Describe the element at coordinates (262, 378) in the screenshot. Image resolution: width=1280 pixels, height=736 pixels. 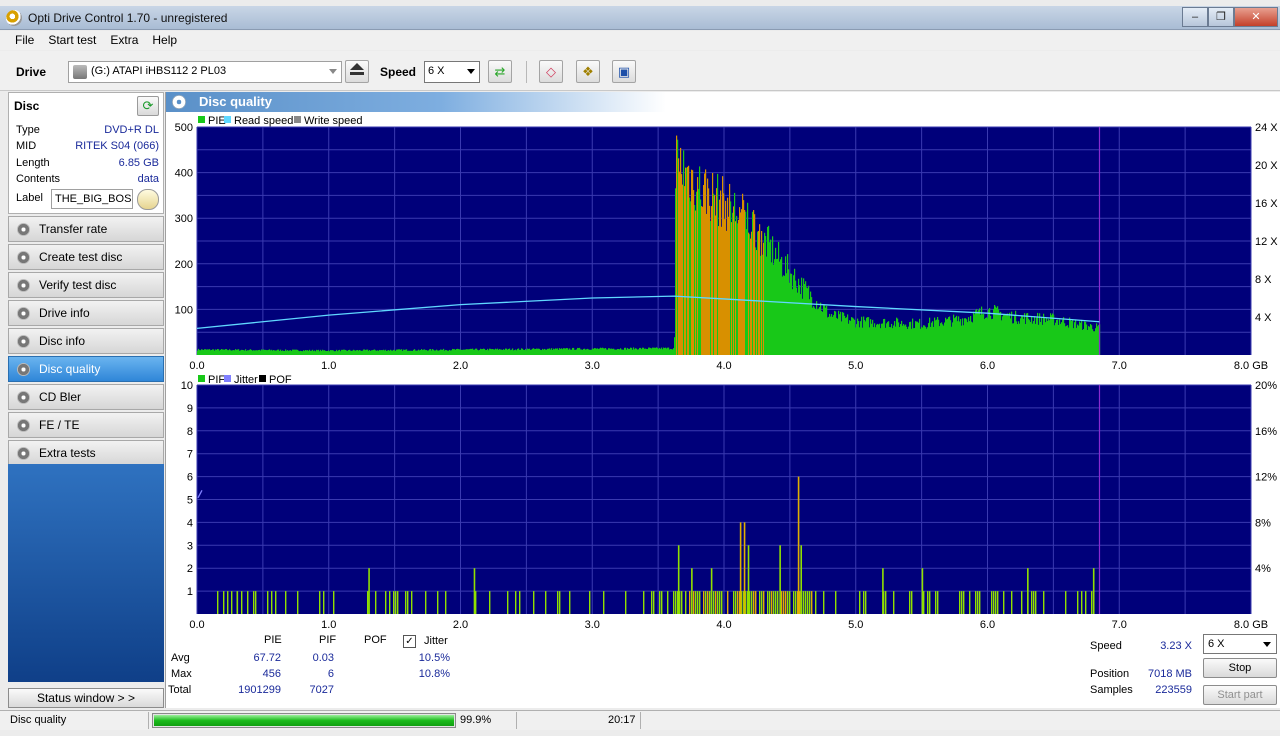
I see `legend-swatch-pof` at that location.